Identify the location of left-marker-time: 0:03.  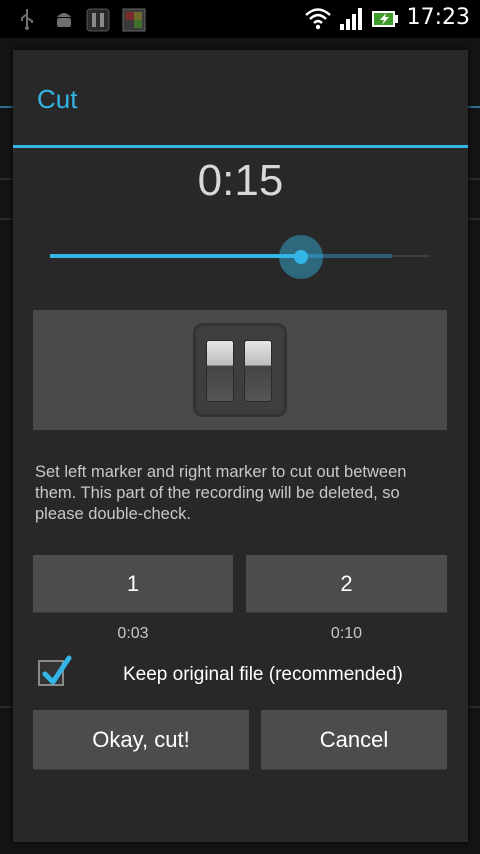
(133, 633).